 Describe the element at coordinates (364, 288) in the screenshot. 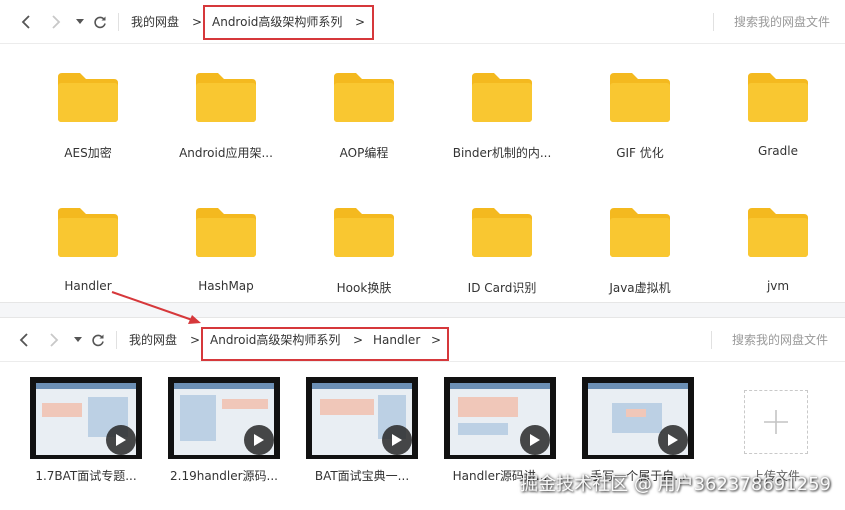

I see `folder-name: Hook换肤` at that location.